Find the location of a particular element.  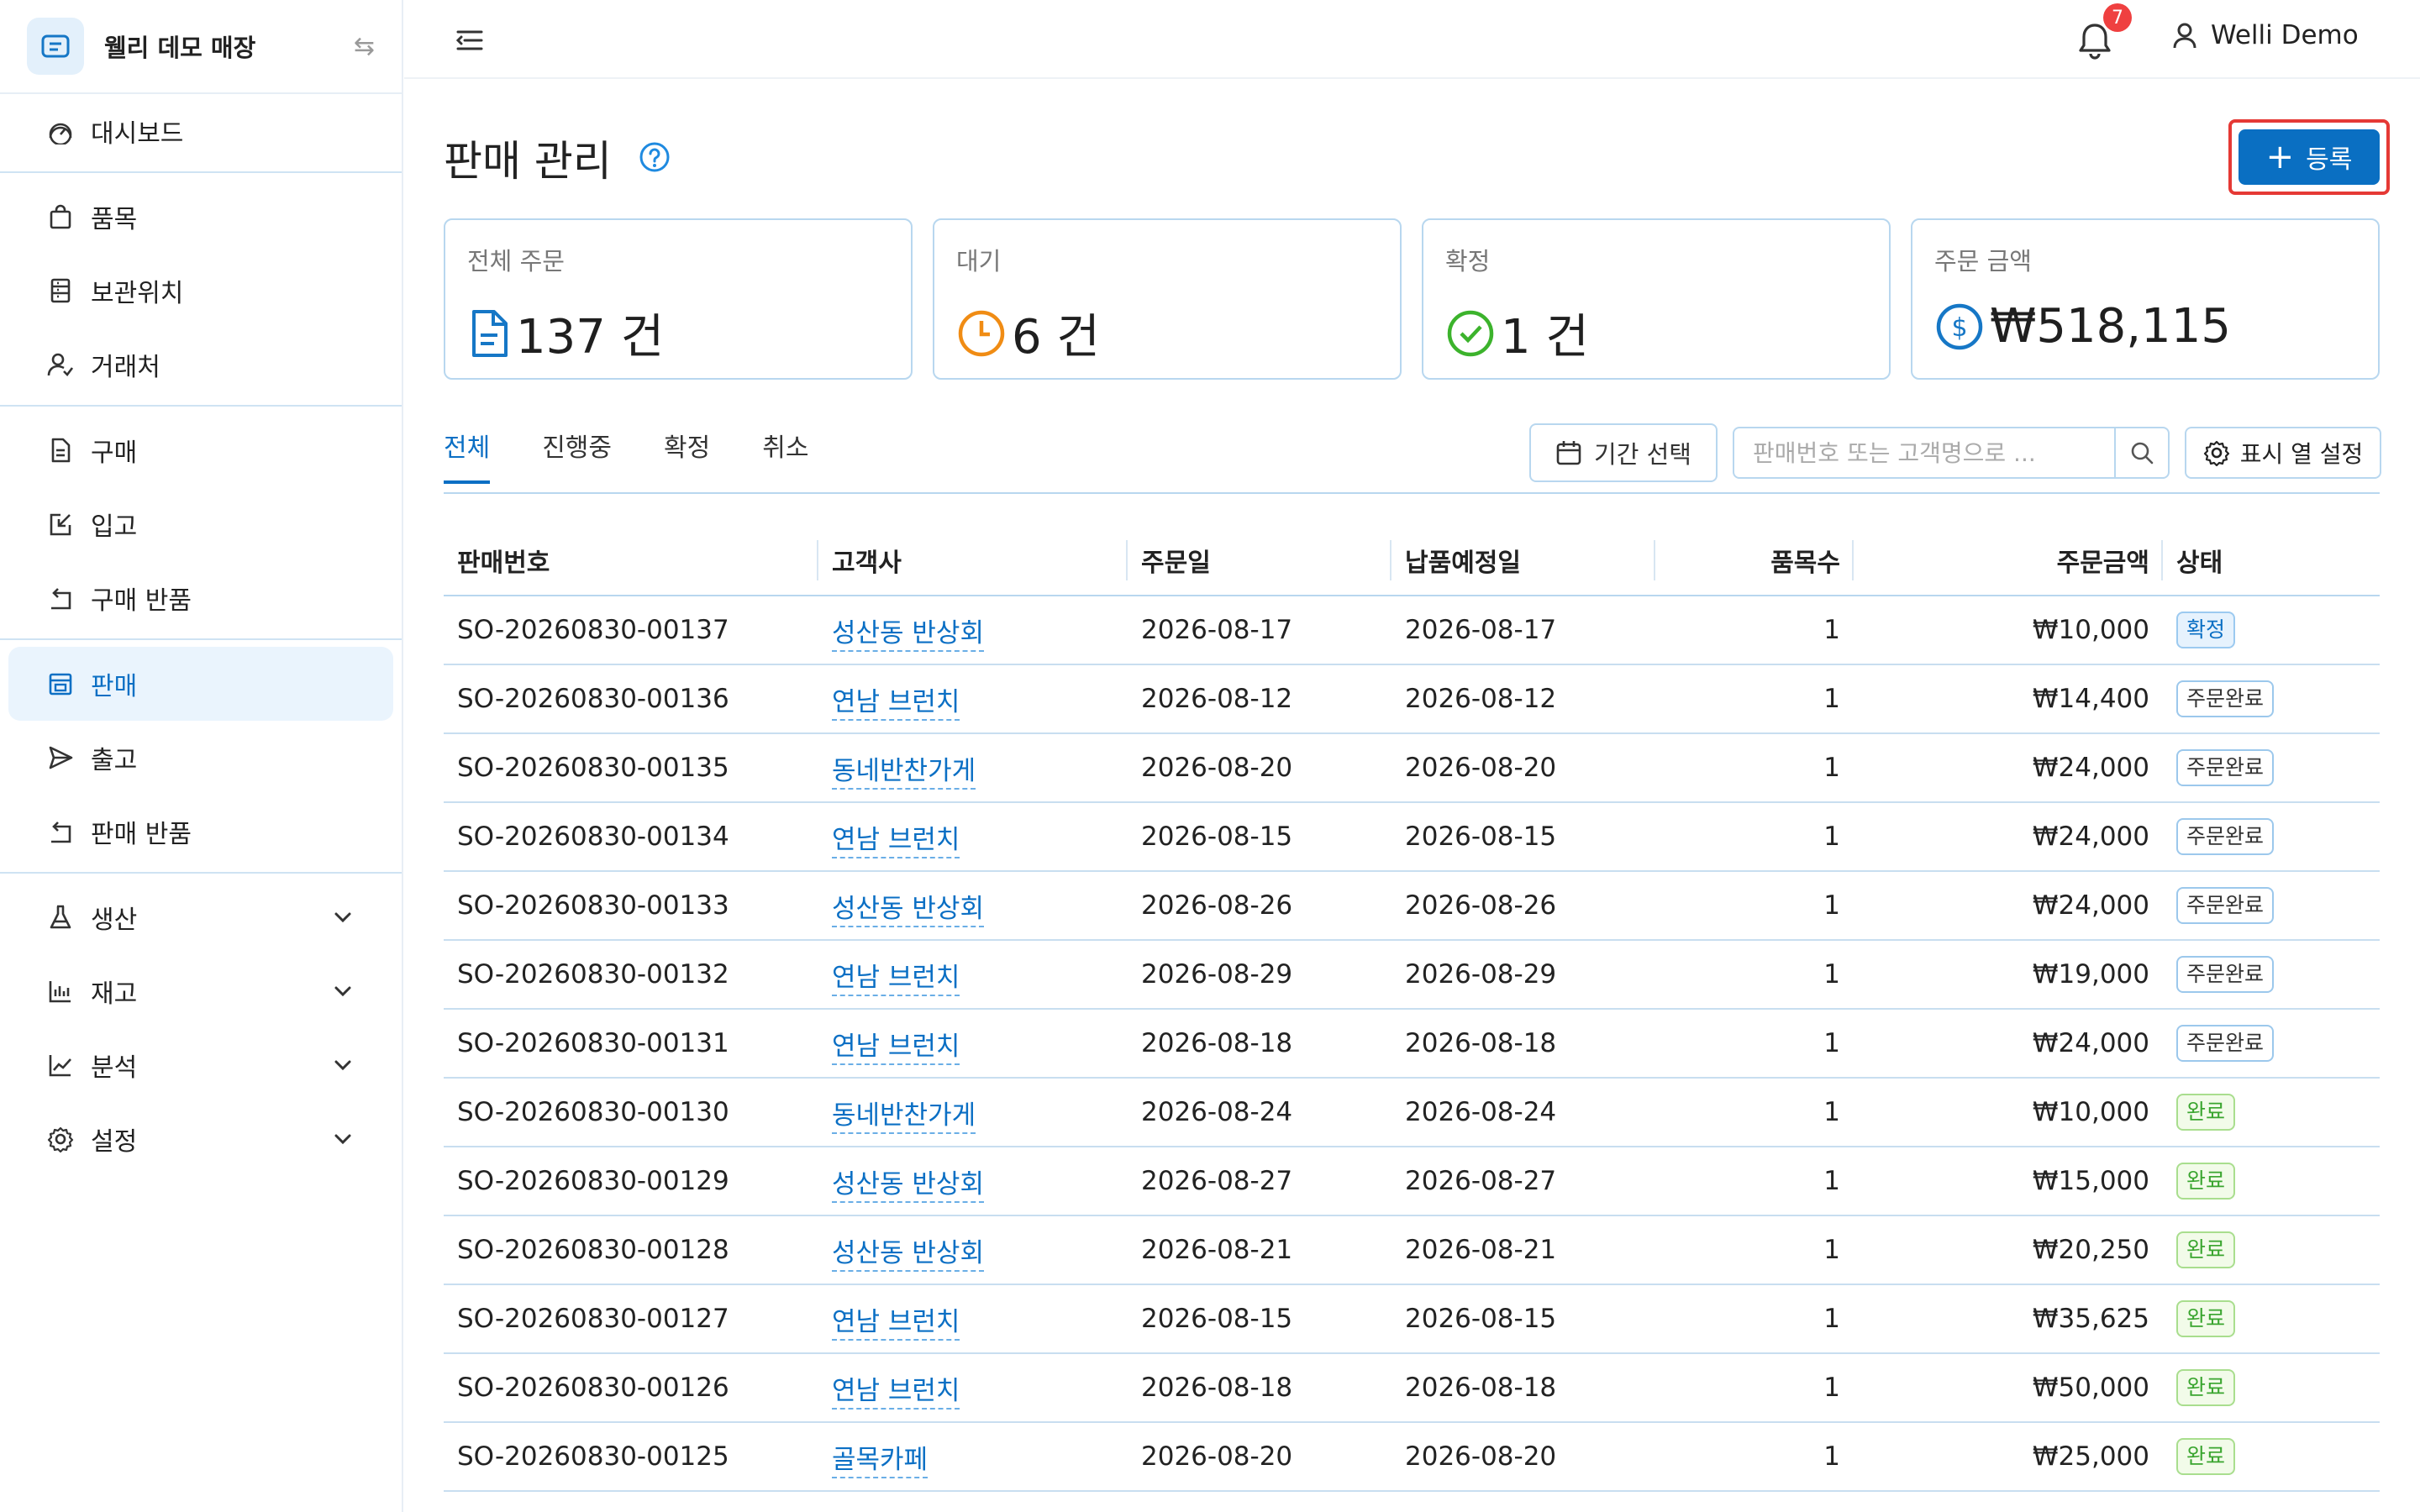

sidebar-item-5: 입고 is located at coordinates (201, 524).